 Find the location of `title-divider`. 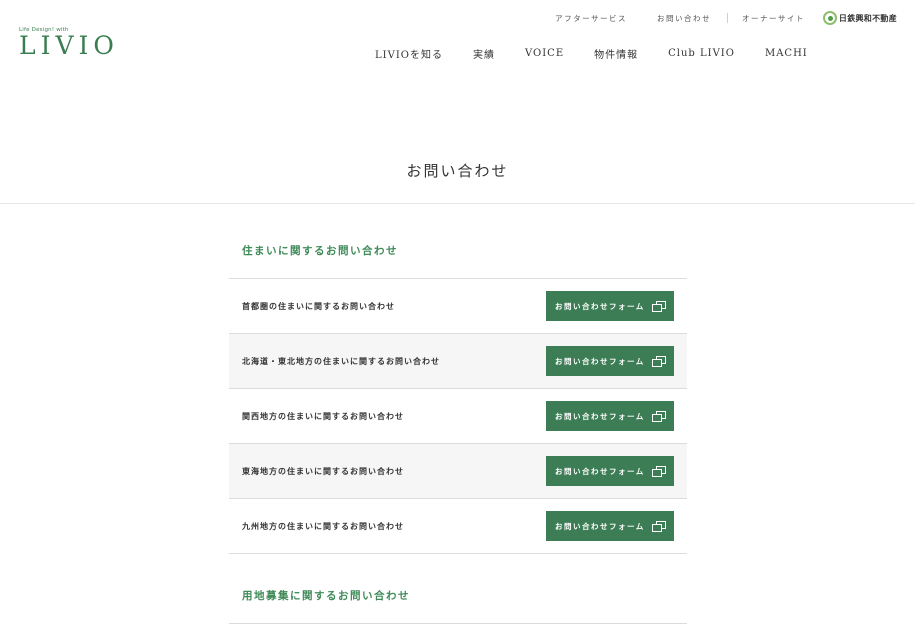

title-divider is located at coordinates (457, 203).